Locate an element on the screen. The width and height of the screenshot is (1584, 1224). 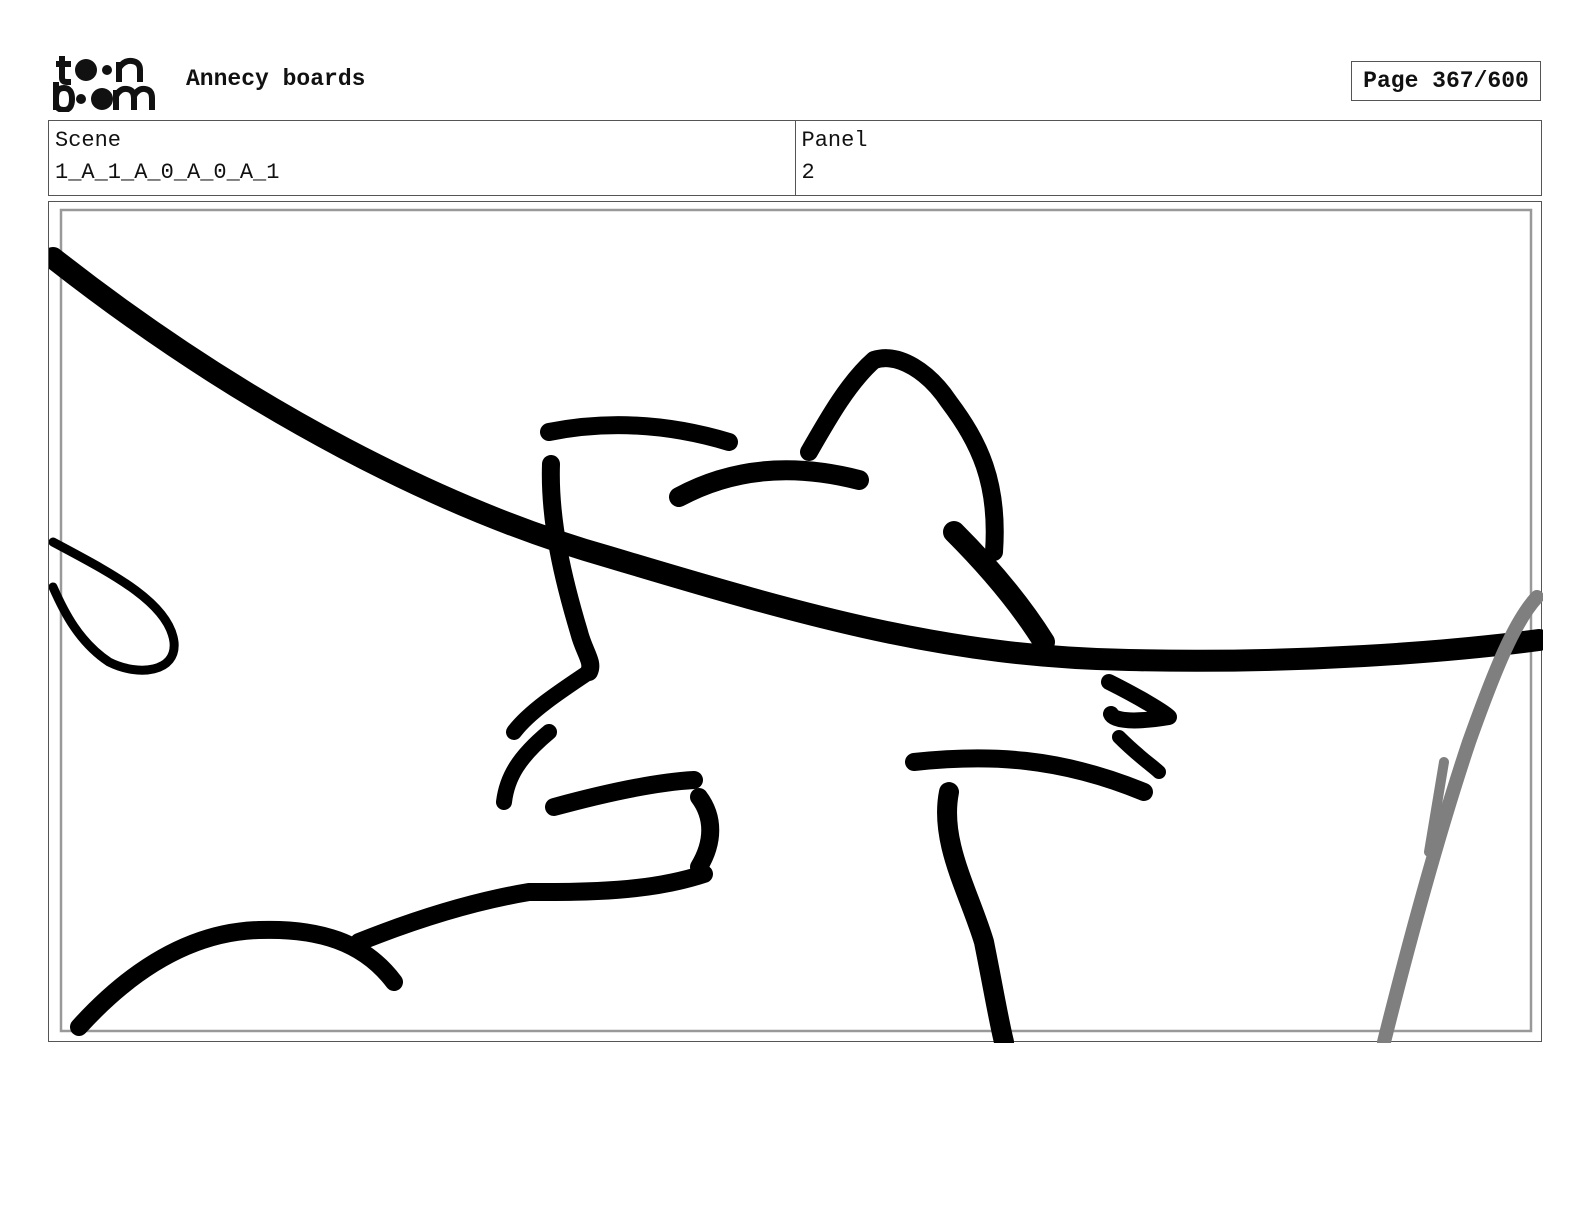
toon-boom-logo is located at coordinates (108, 82).